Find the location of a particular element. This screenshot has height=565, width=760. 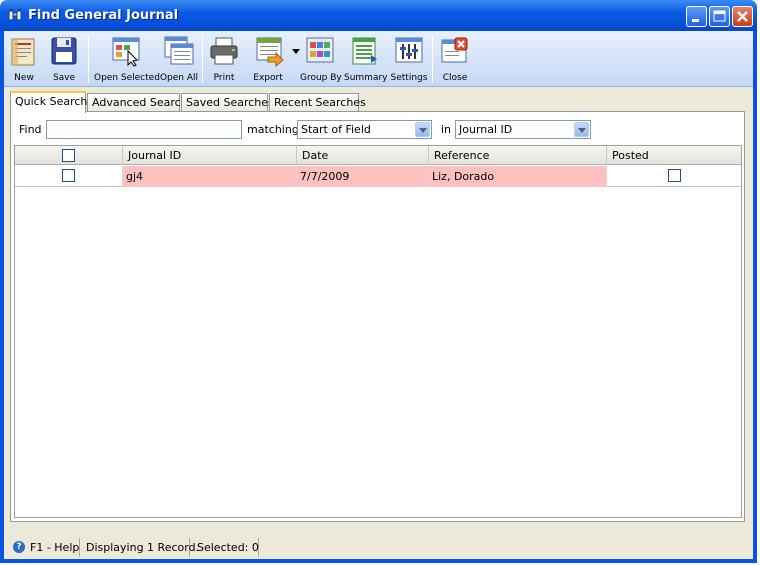

column-header-journal-id: Journal ID is located at coordinates (210, 155).